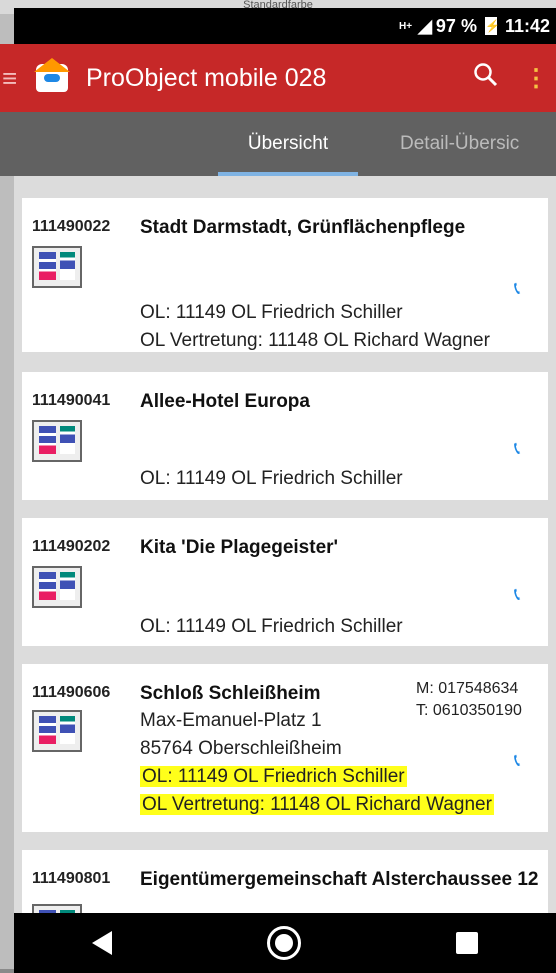 This screenshot has width=556, height=973. Describe the element at coordinates (285, 26) in the screenshot. I see `status-bar: H+ ◢ 97 % ⚡ 11:42` at that location.